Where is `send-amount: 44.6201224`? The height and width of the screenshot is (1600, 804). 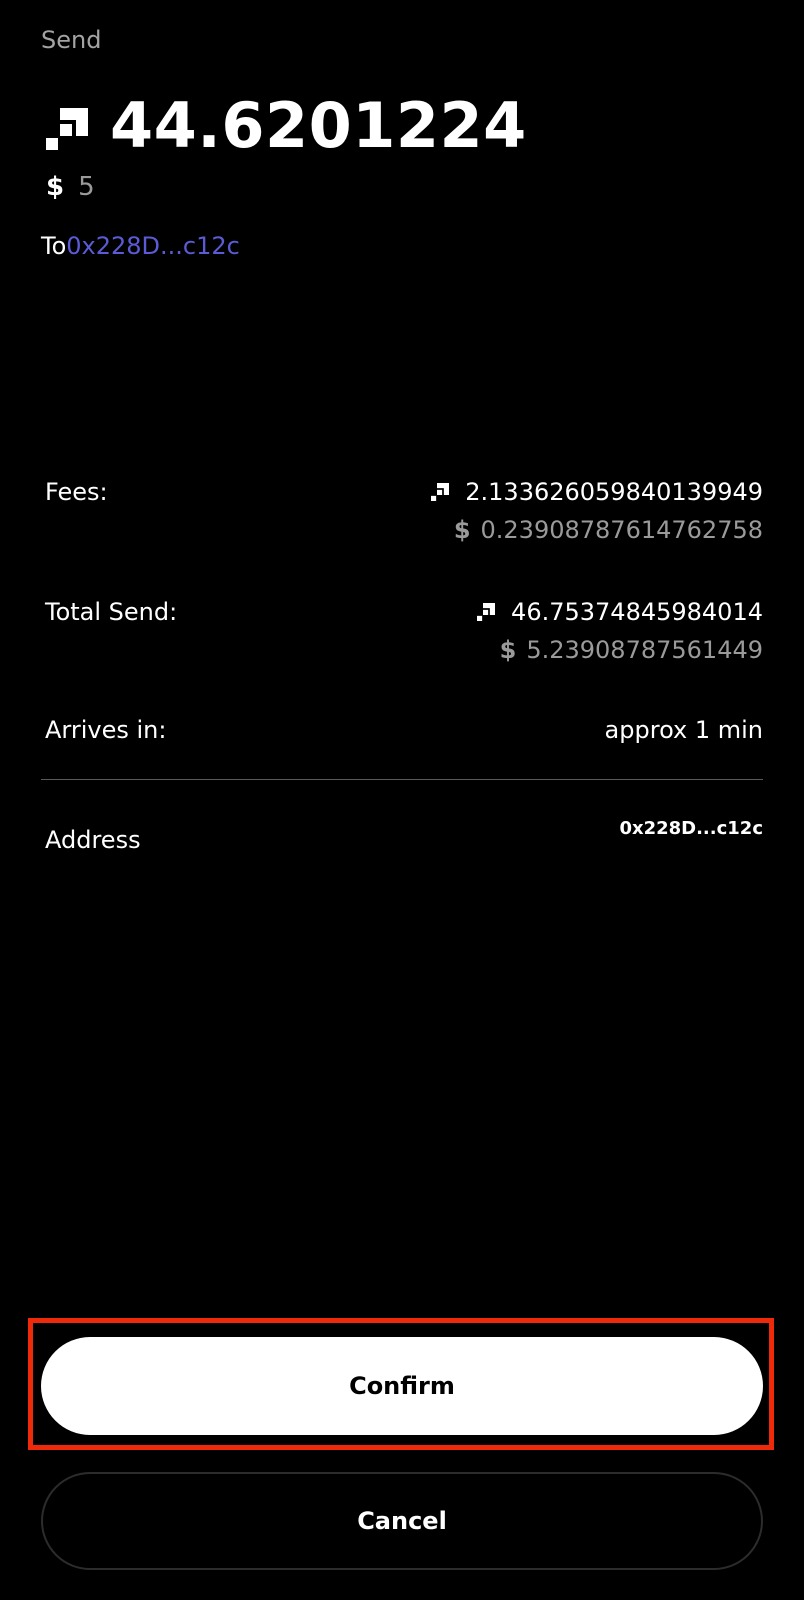
send-amount: 44.6201224 is located at coordinates (286, 126).